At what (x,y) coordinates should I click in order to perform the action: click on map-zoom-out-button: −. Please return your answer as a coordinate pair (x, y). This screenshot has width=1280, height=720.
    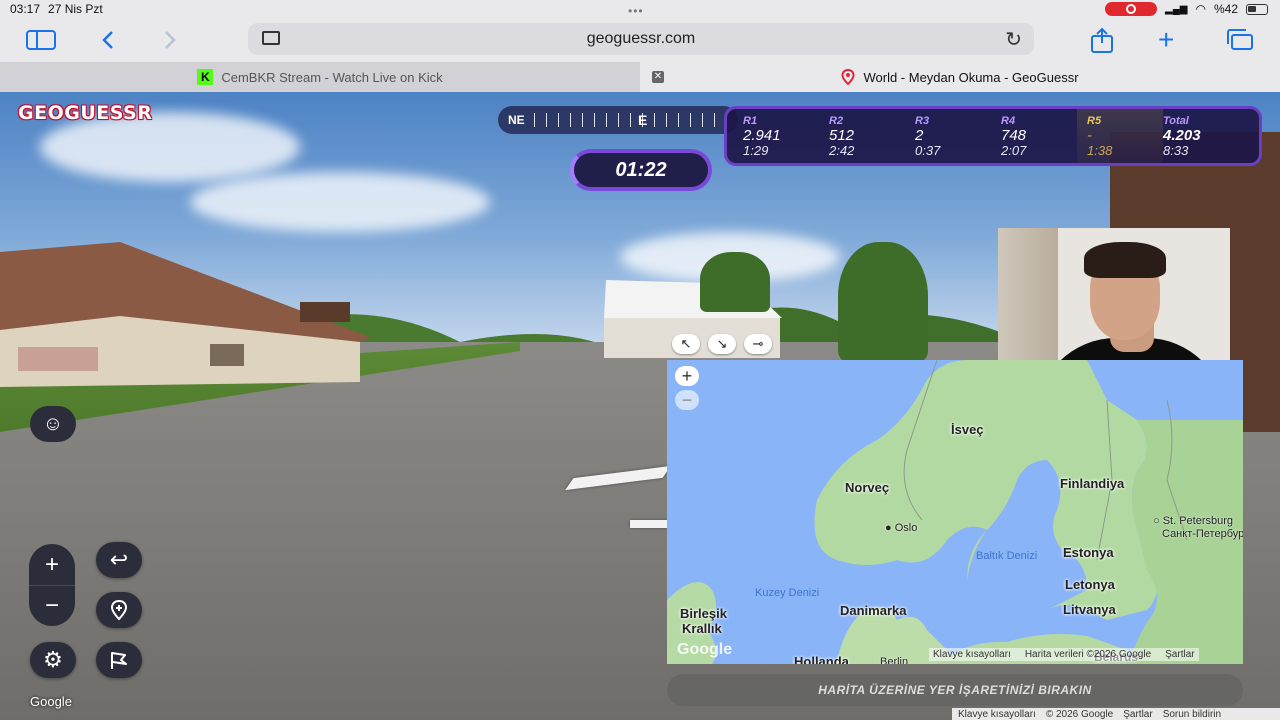
    Looking at the image, I should click on (687, 400).